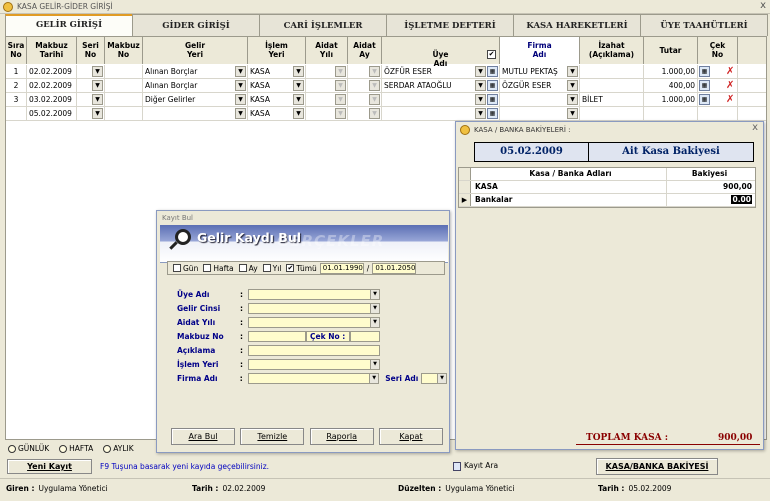 This screenshot has height=501, width=770. Describe the element at coordinates (671, 50) in the screenshot. I see `col-tutar: Tutar` at that location.